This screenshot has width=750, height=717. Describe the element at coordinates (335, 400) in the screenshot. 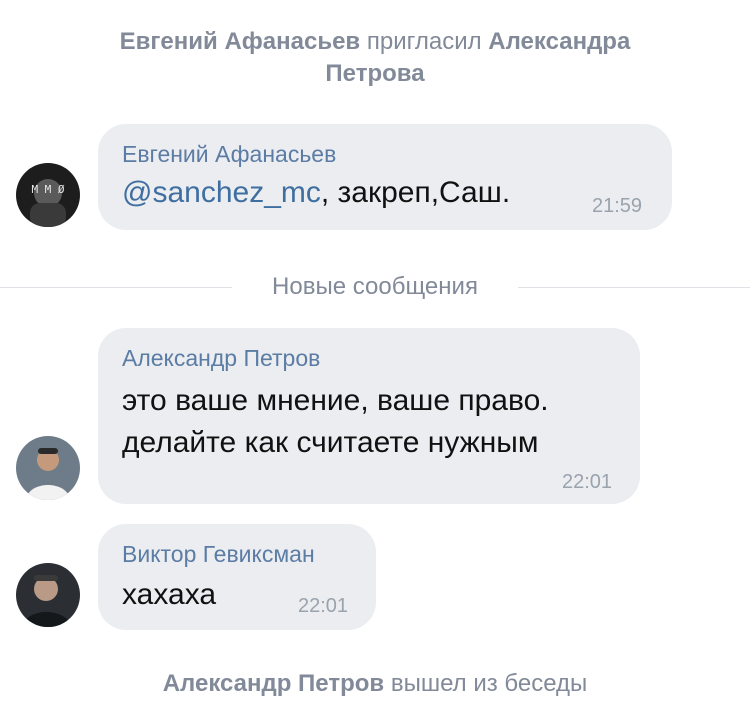

I see `message-text-line: это ваше мнение, ваше право.` at that location.